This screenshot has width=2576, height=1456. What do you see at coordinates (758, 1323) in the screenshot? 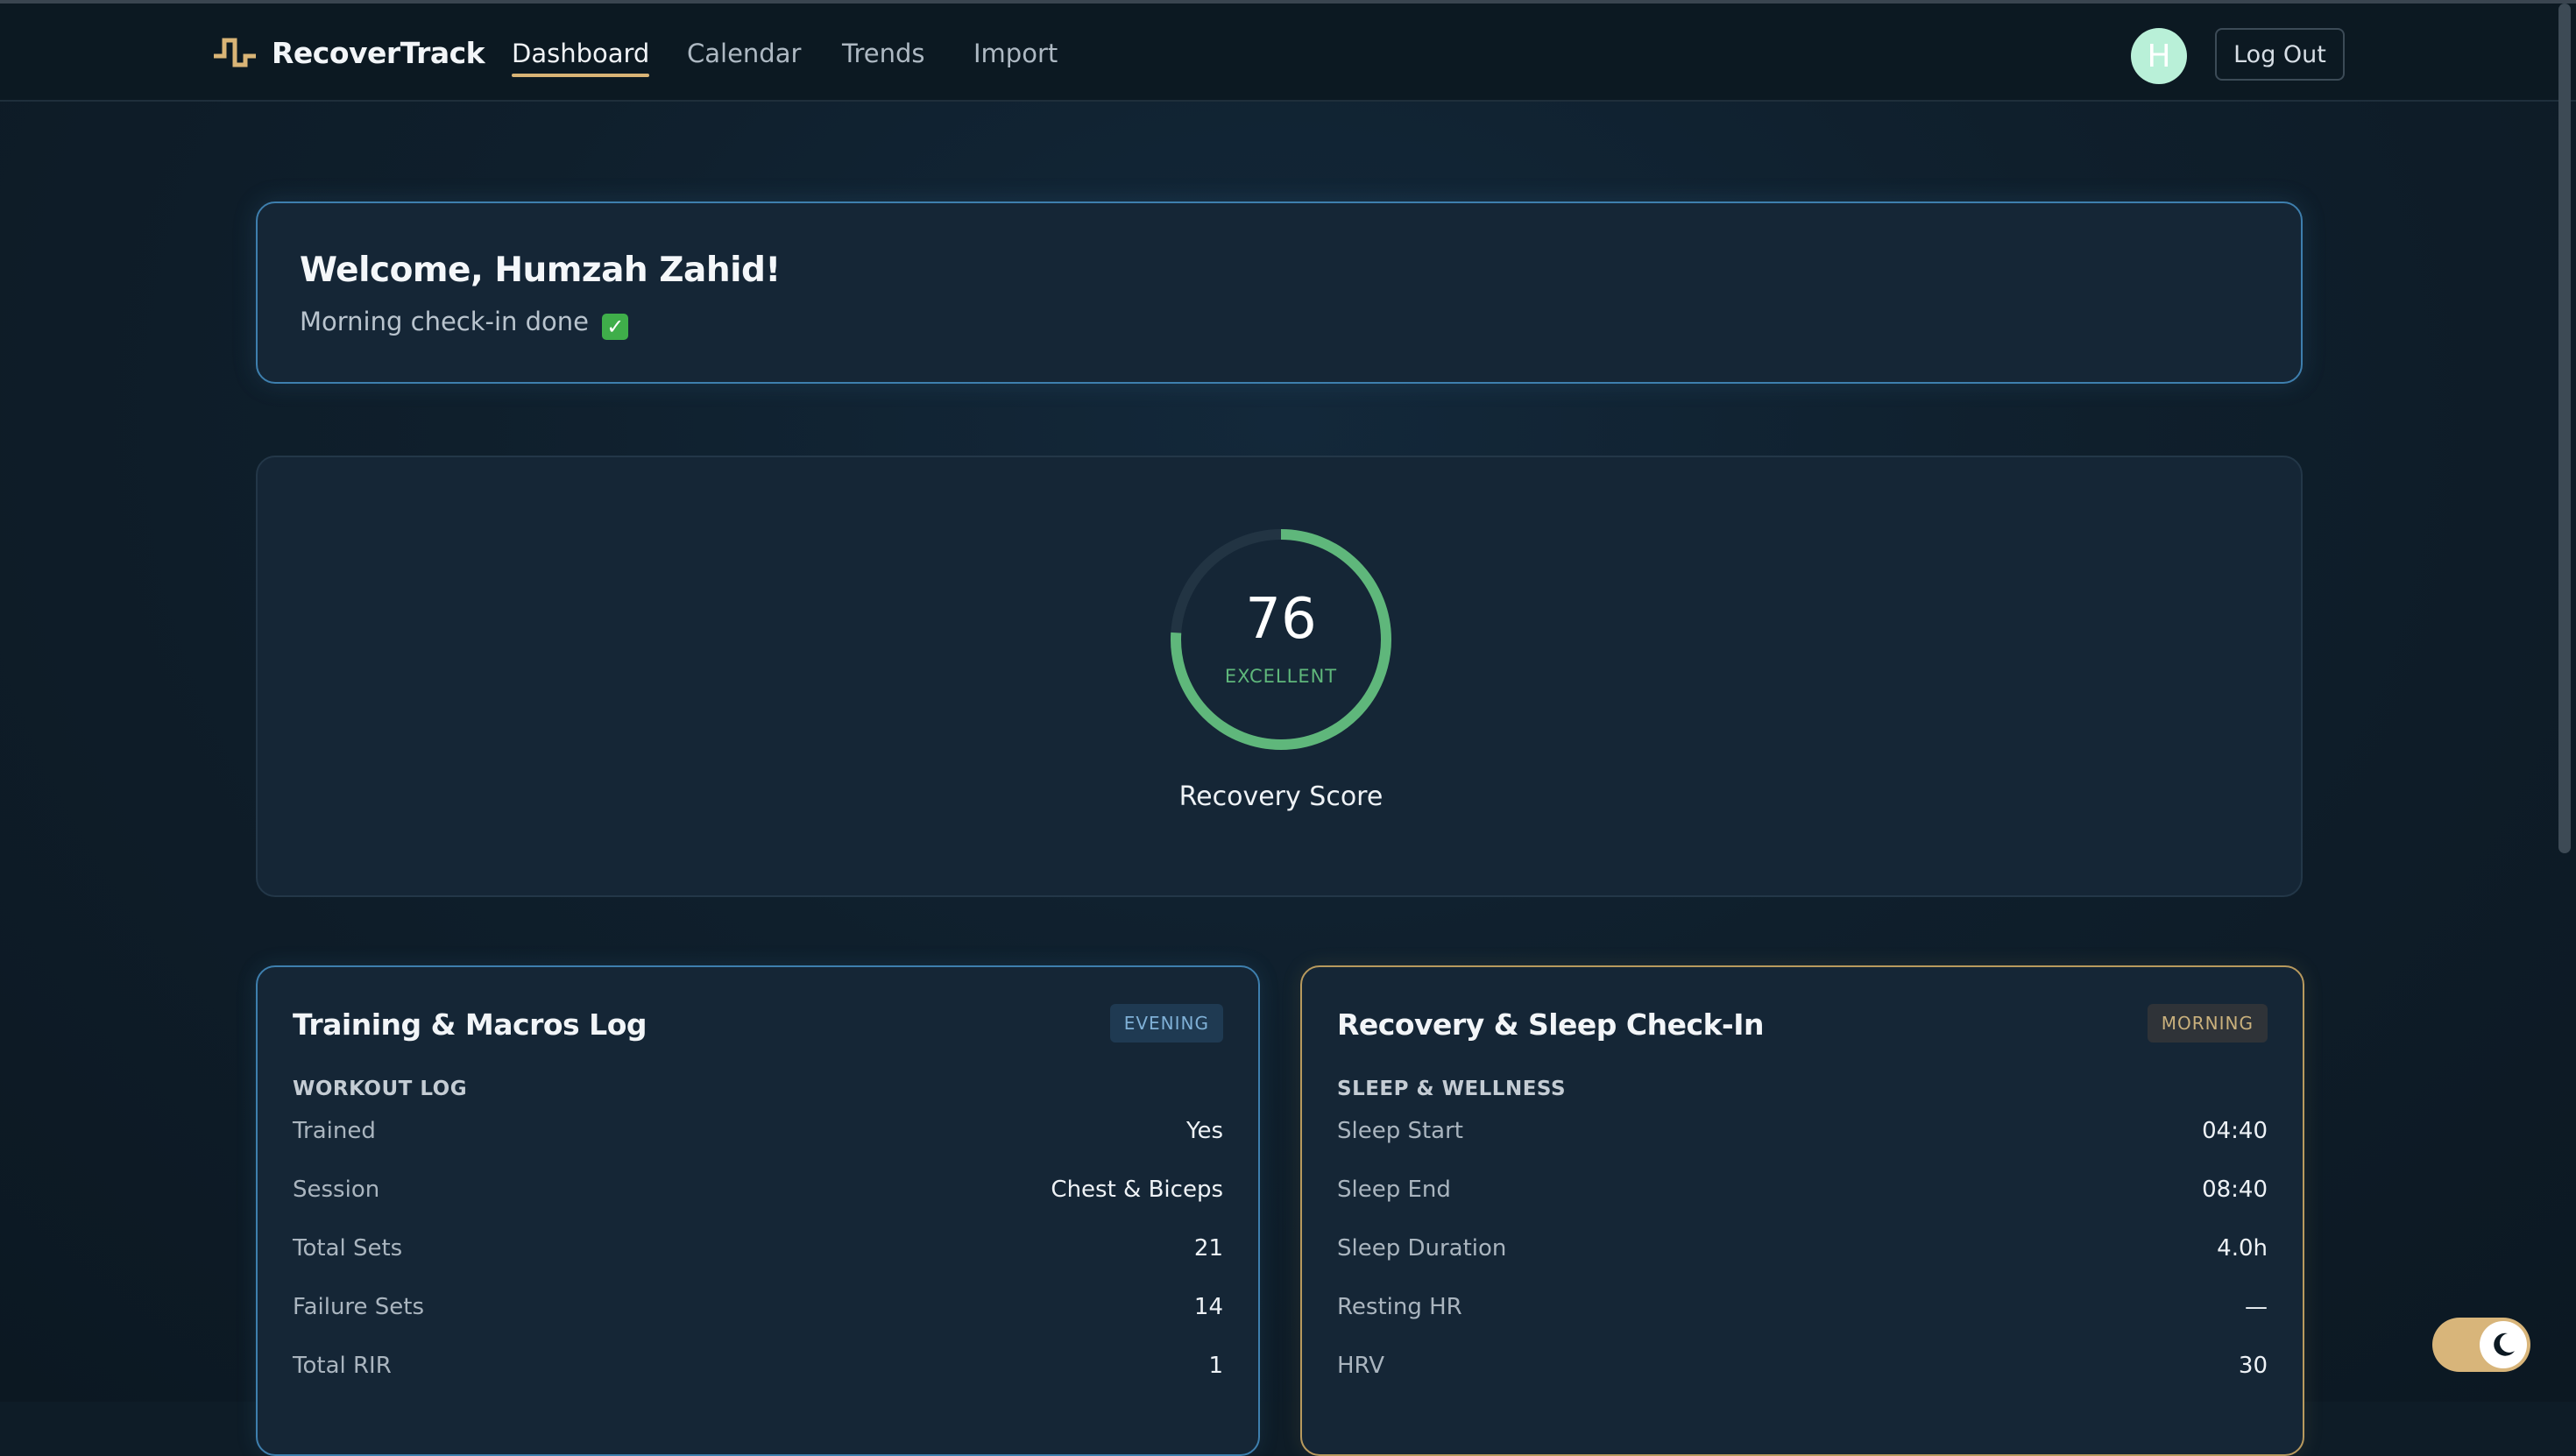
I see `list-item: Failure Sets 14` at bounding box center [758, 1323].